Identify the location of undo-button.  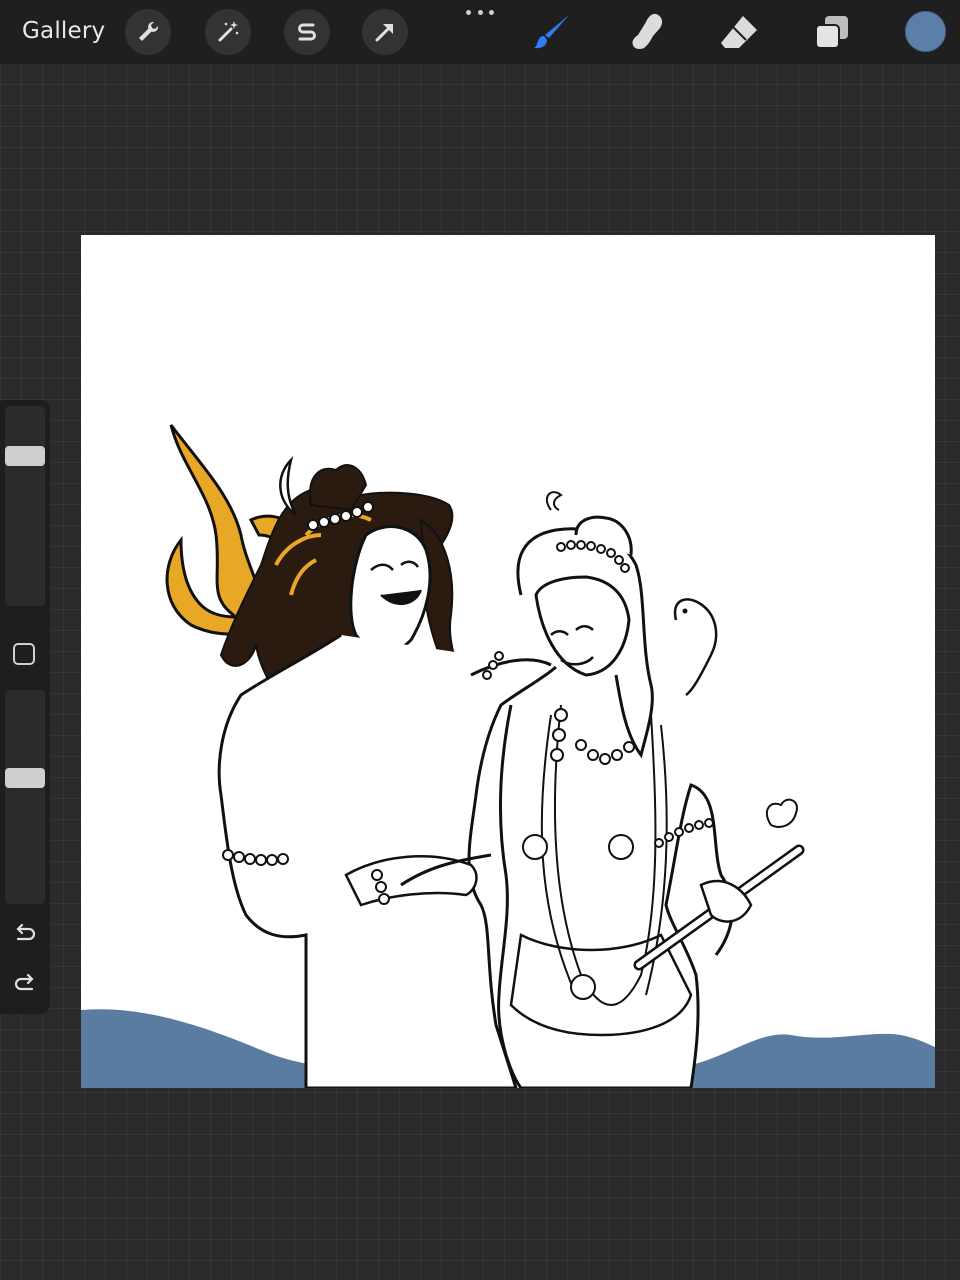
(25, 934).